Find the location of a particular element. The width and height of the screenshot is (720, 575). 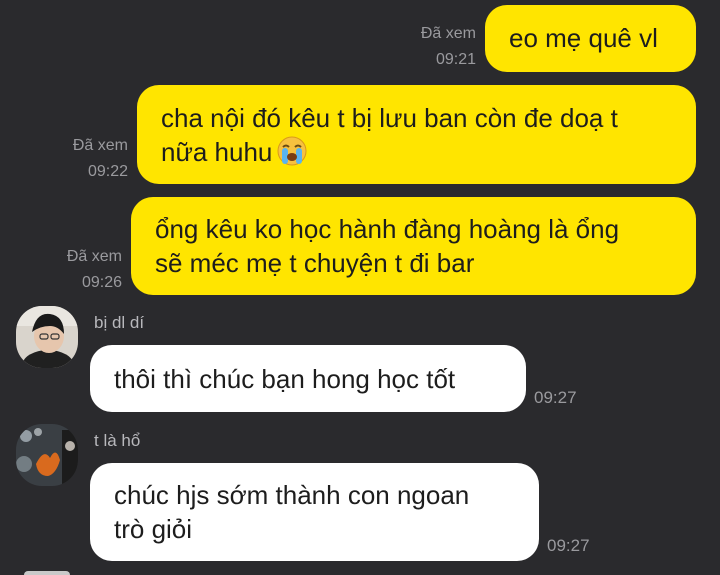

message-meta: Đã xem 09:22 is located at coordinates (88, 159).